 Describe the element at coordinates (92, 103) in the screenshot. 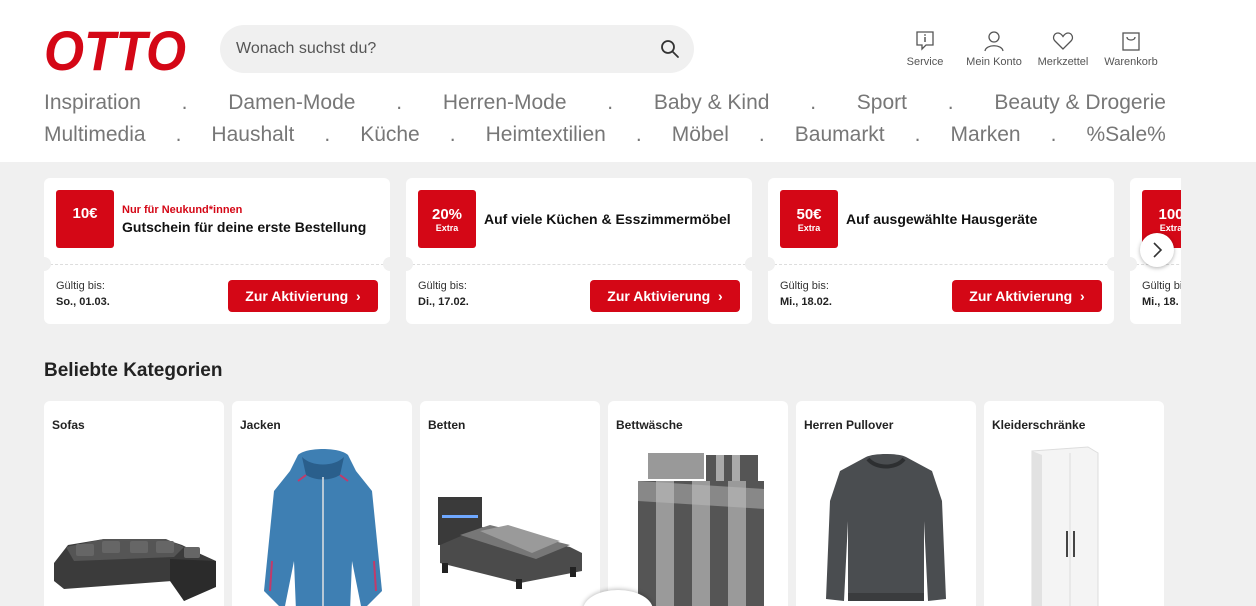

I see `nav-inspiration: Inspiration` at that location.